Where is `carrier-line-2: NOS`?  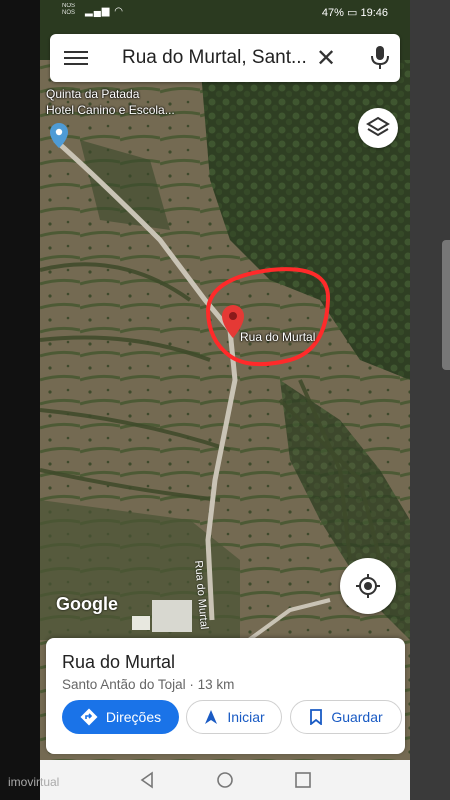
carrier-line-2: NOS is located at coordinates (69, 13).